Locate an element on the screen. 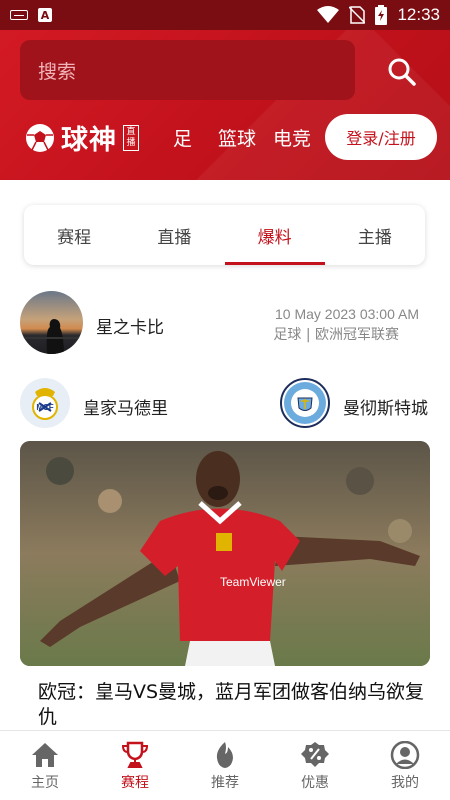 The width and height of the screenshot is (450, 800). post-date: 10 May 2023 03:00 AM is located at coordinates (347, 314).